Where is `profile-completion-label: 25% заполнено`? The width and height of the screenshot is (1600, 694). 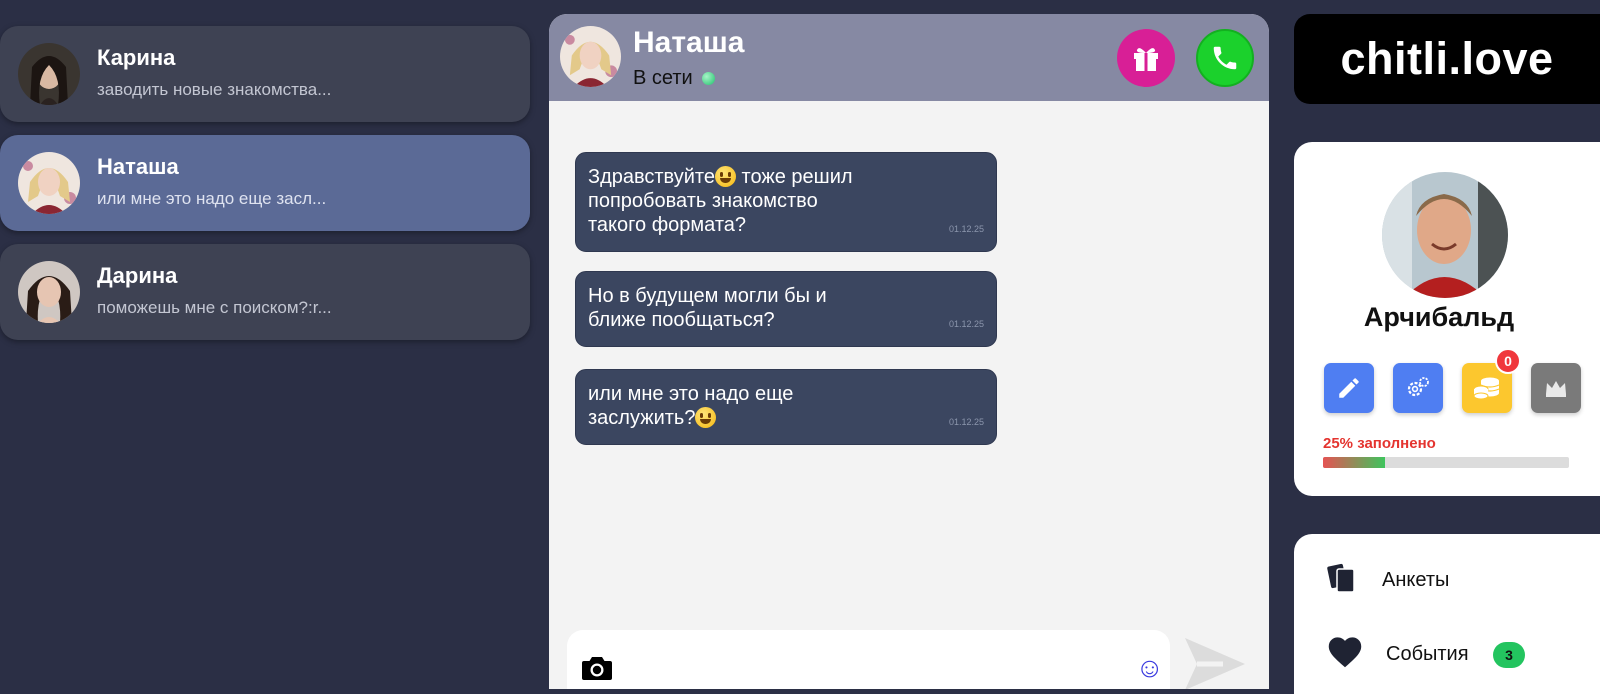
profile-completion-label: 25% заполнено is located at coordinates (1379, 443).